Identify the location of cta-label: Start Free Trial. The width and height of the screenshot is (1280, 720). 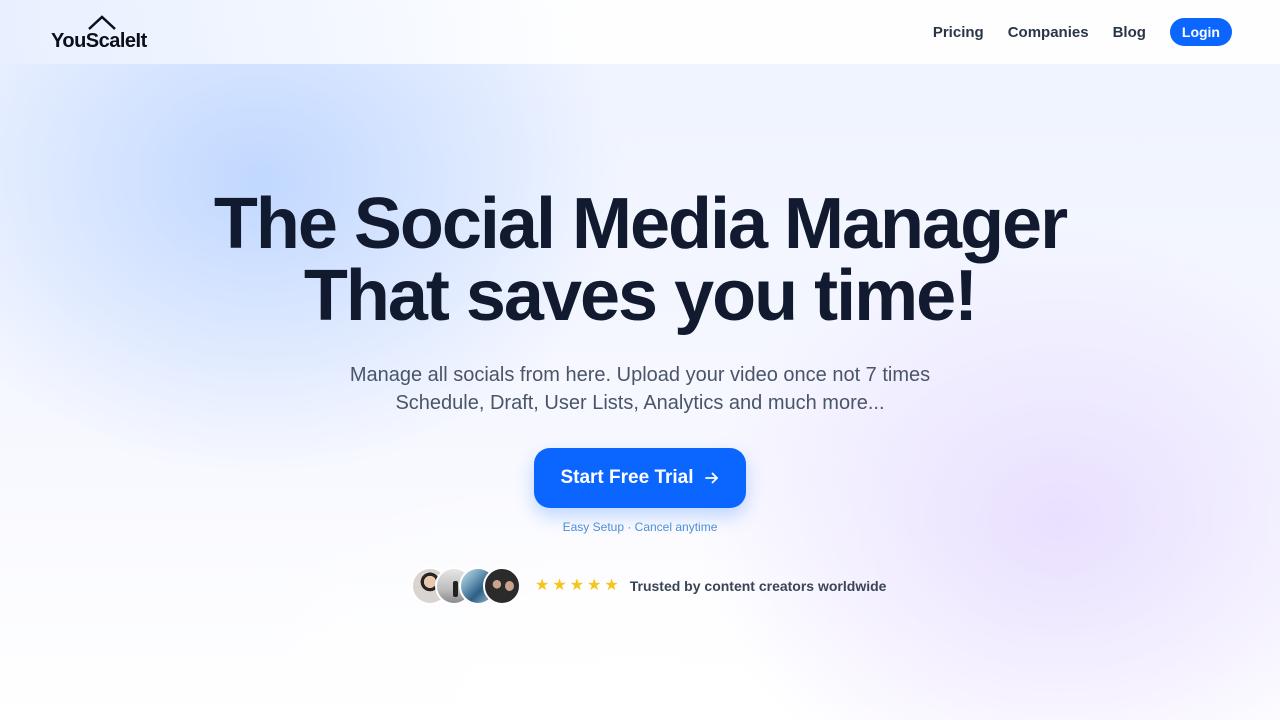
(627, 477).